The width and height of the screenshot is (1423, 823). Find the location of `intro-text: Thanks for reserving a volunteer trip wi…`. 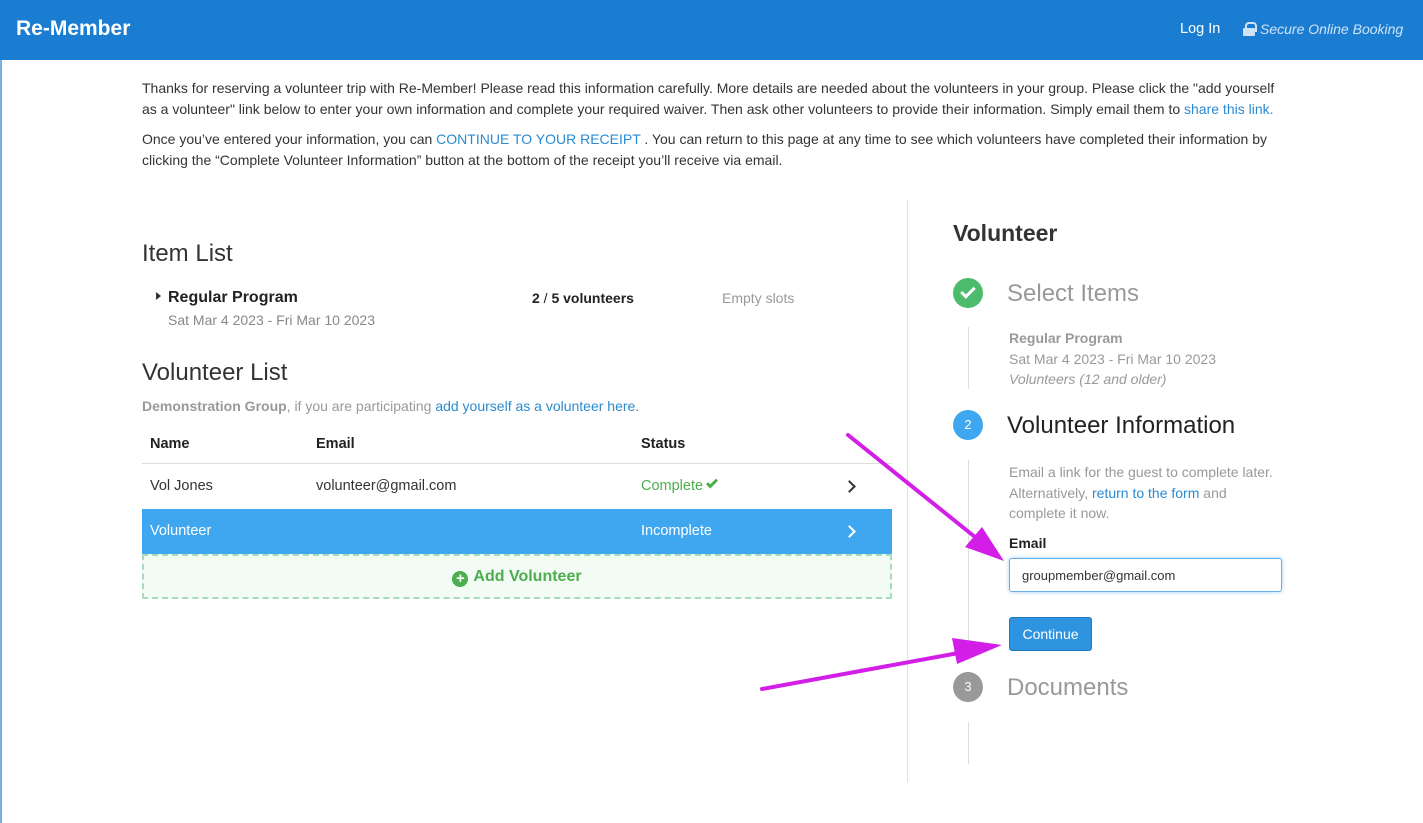

intro-text: Thanks for reserving a volunteer trip wi… is located at coordinates (712, 129).